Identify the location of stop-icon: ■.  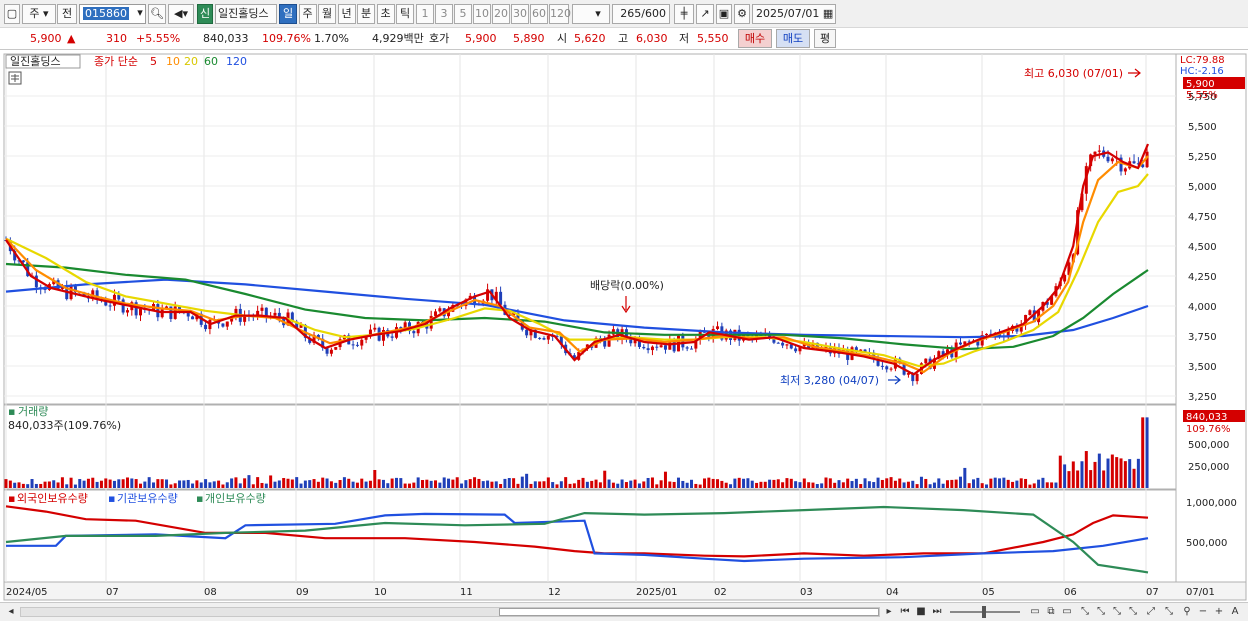
(921, 612).